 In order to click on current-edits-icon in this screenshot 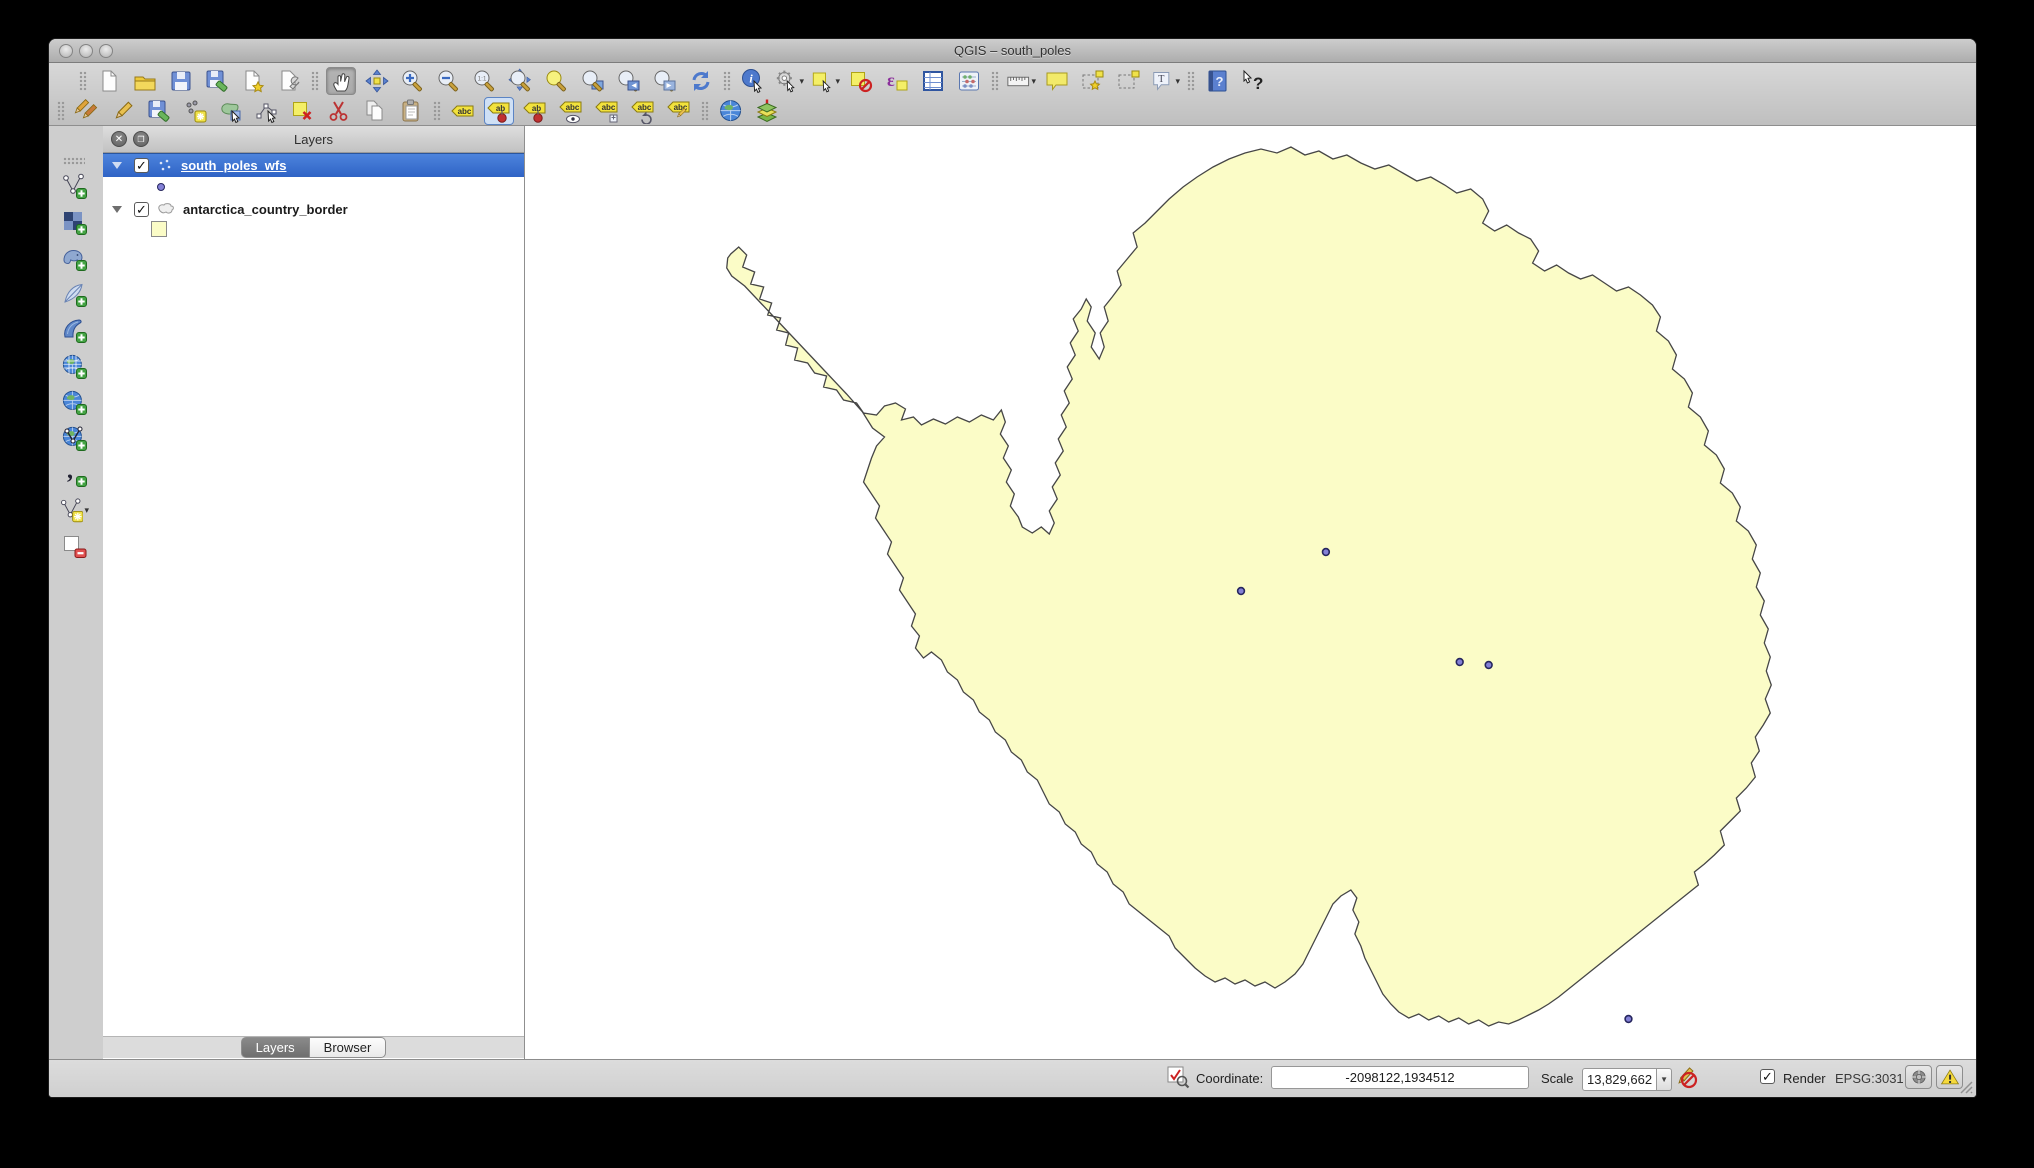, I will do `click(87, 111)`.